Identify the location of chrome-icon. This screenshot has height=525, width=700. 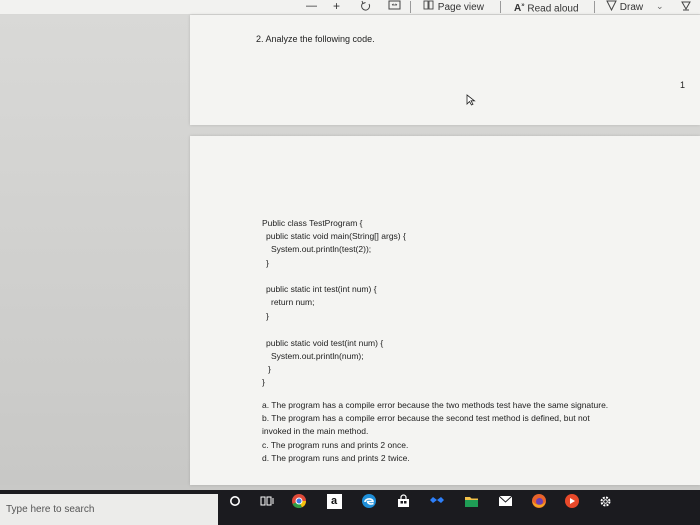
(299, 501).